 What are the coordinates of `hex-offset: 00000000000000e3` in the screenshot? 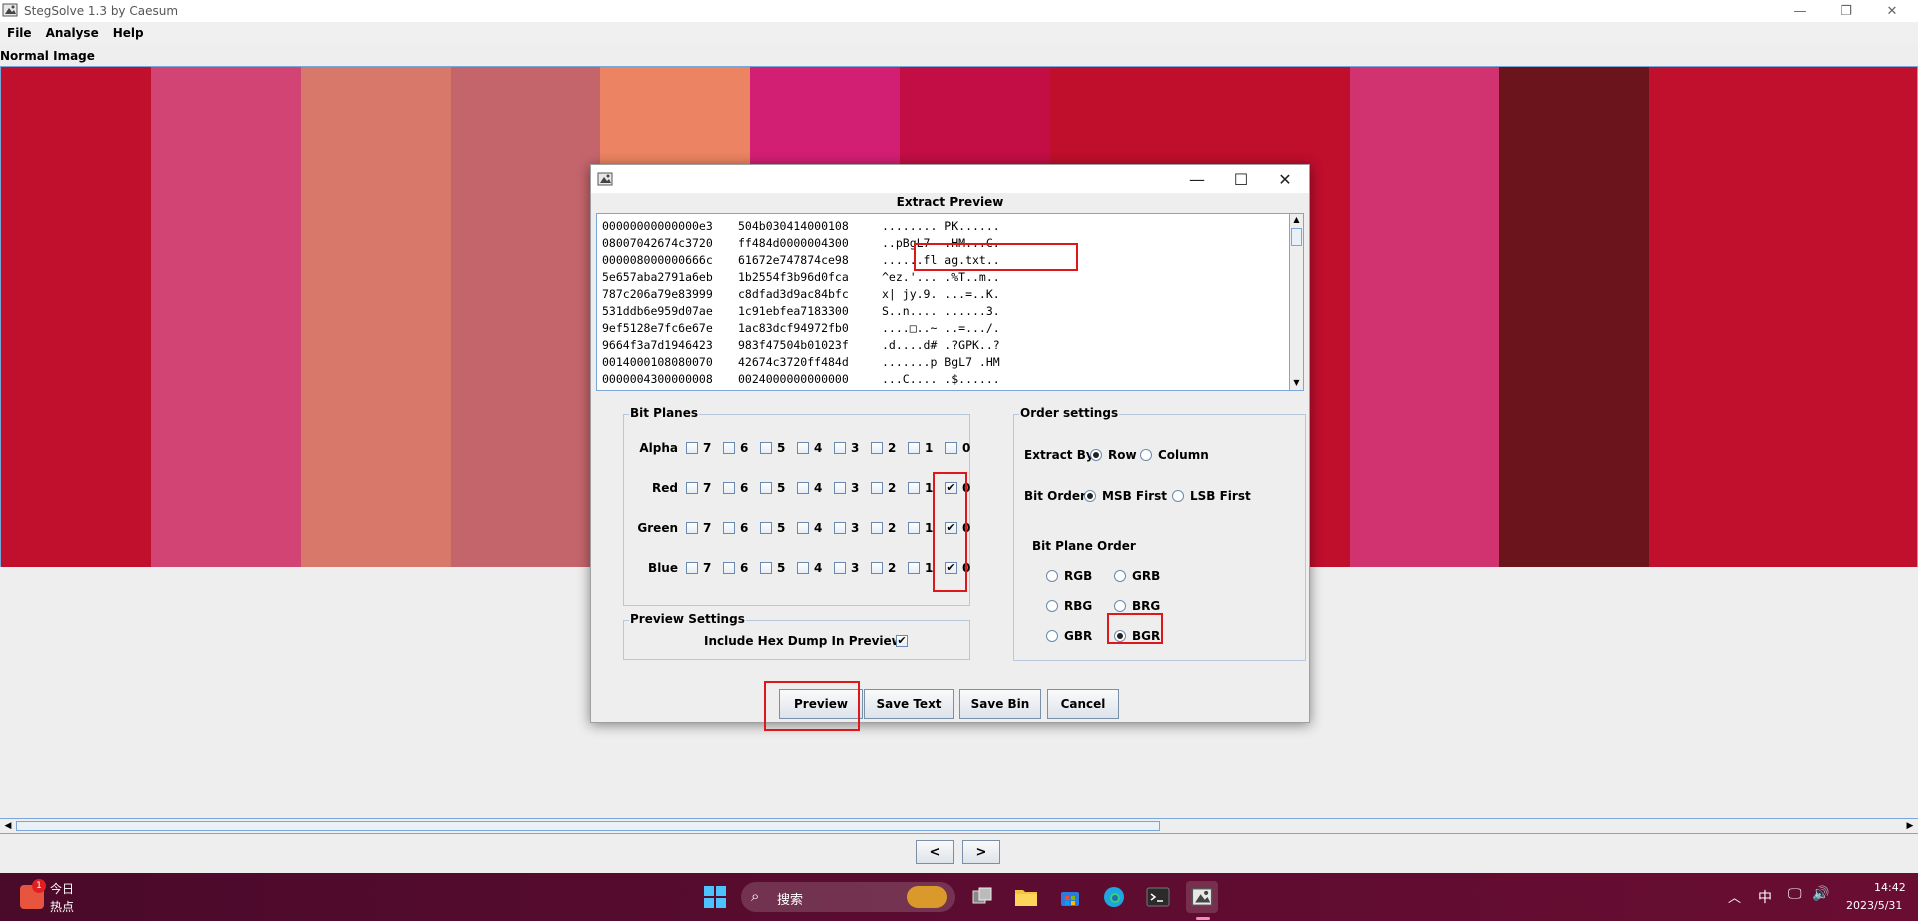 It's located at (657, 226).